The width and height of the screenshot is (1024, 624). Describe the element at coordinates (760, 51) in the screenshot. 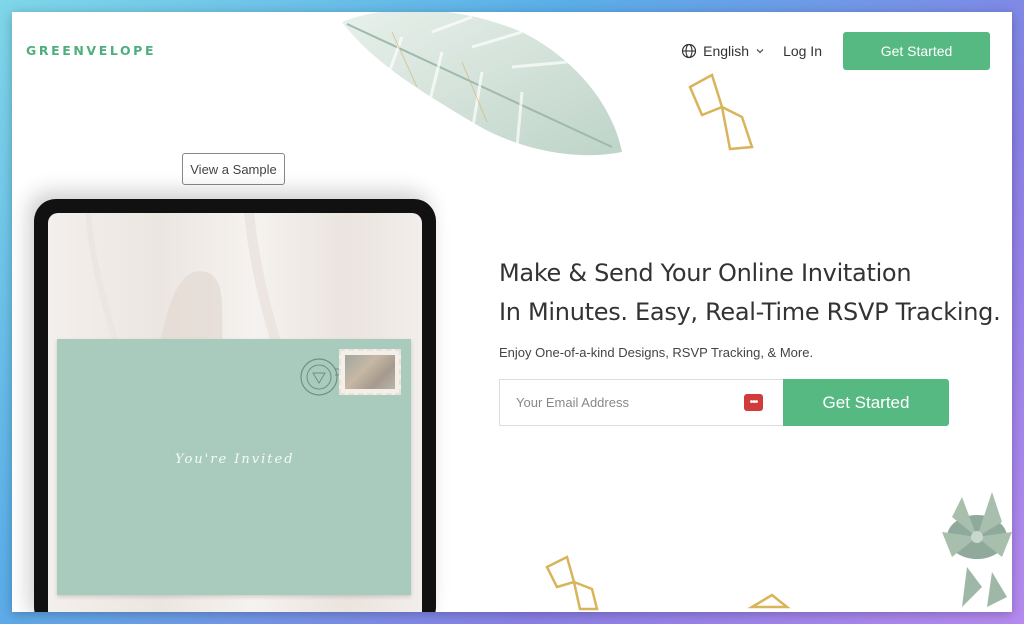

I see `chevron-down-icon` at that location.